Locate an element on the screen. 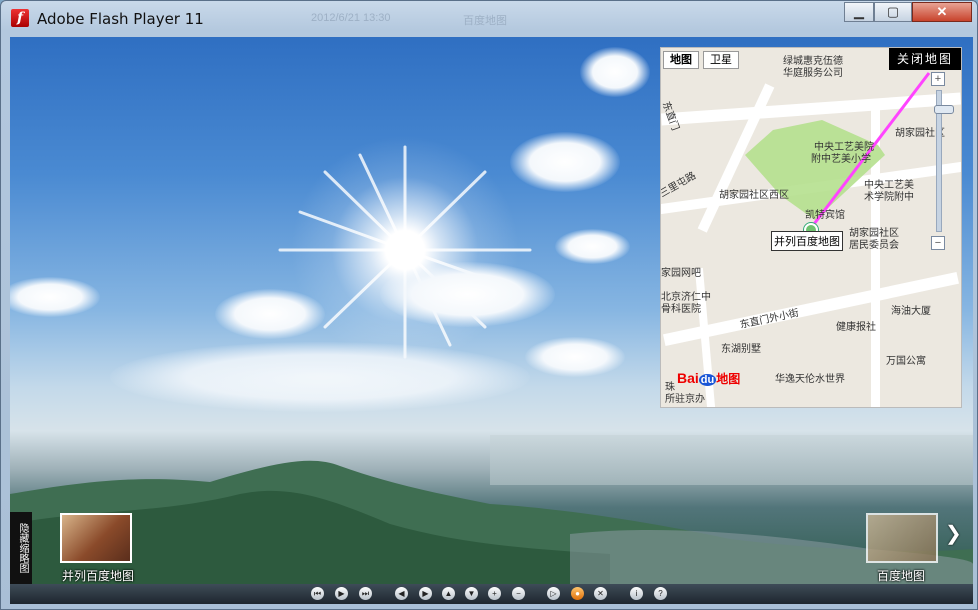 This screenshot has height=610, width=978. zoom-in-icon: + is located at coordinates (494, 593).